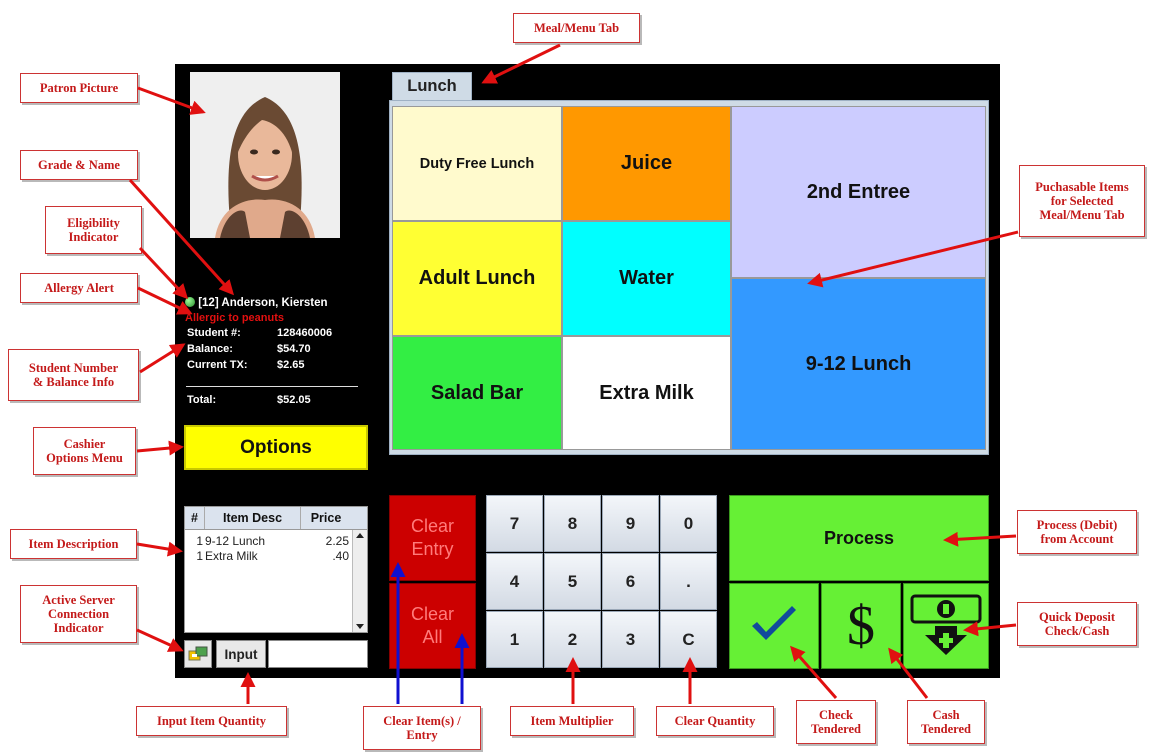  Describe the element at coordinates (93, 230) in the screenshot. I see `callout-eligibility: Eligibility Indicator` at that location.